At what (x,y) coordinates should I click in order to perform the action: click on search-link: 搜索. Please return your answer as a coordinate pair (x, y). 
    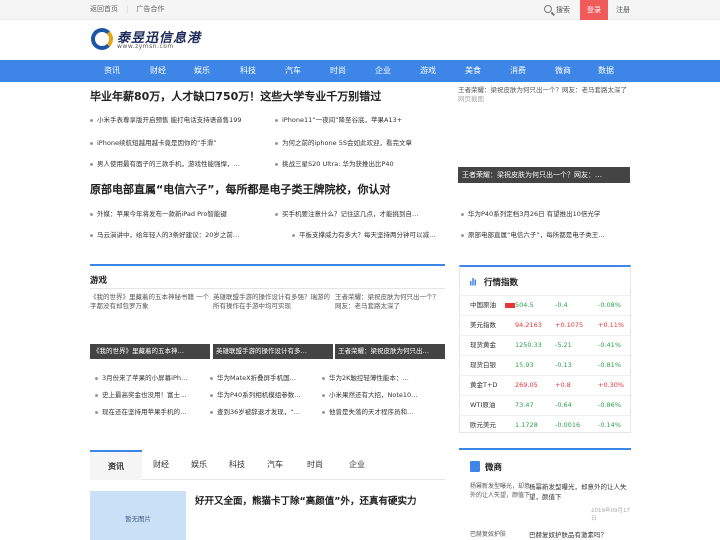
    Looking at the image, I should click on (563, 10).